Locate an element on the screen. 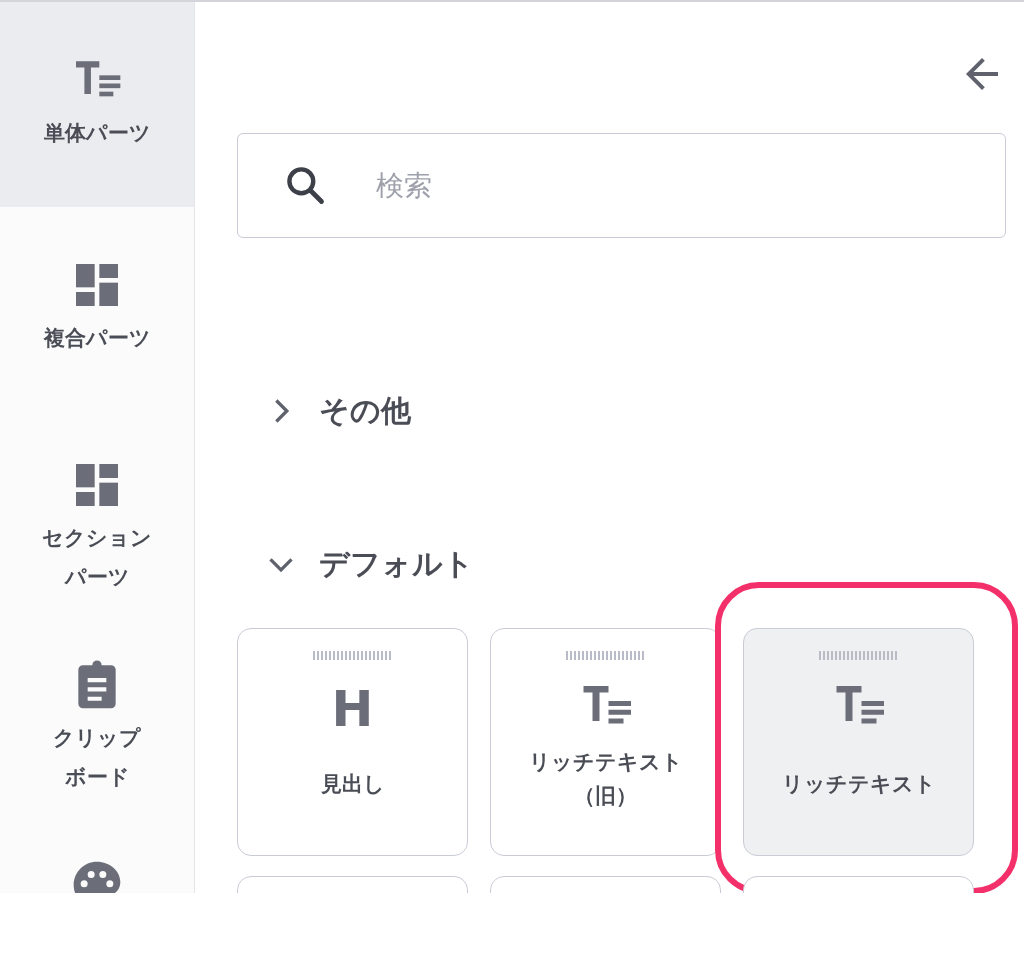 Image resolution: width=1024 pixels, height=980 pixels. search-field: 検索 is located at coordinates (621, 185).